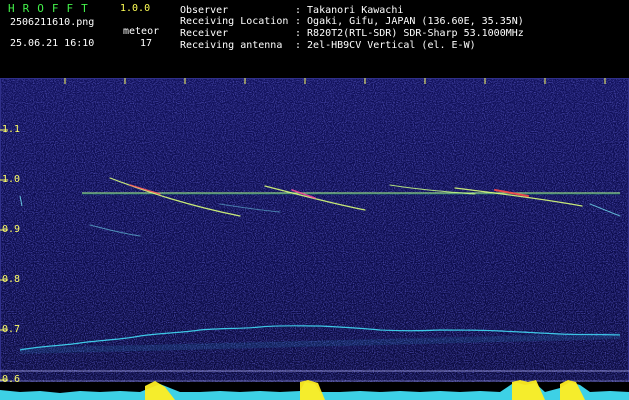 The height and width of the screenshot is (400, 629). Describe the element at coordinates (11, 329) in the screenshot. I see `y-tick: 0.7` at that location.